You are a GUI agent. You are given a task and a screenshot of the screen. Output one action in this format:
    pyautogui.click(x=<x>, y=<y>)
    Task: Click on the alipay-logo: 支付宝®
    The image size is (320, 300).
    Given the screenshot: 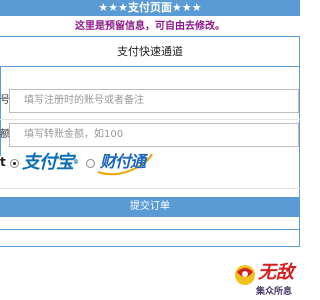 What is the action you would take?
    pyautogui.click(x=53, y=163)
    